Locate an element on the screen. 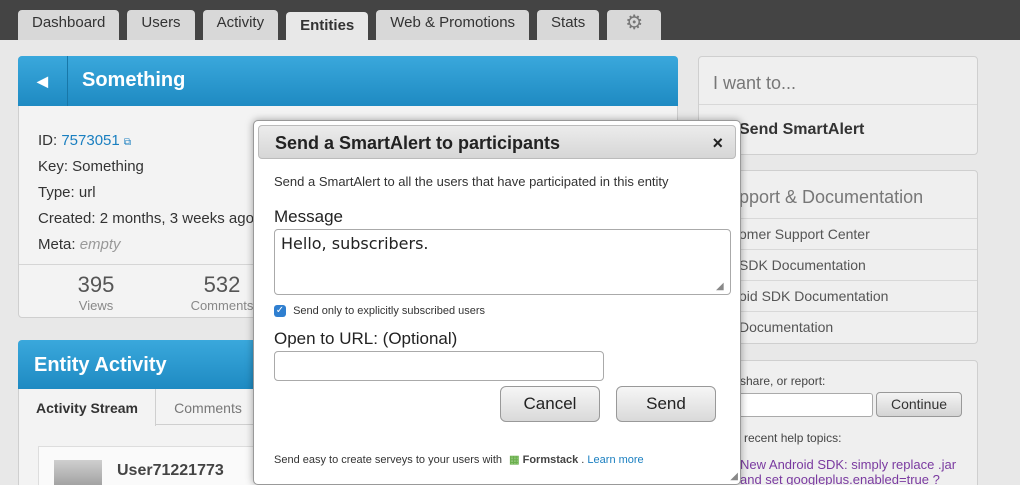  url-label: Open to URL: (Optional) is located at coordinates (366, 338).